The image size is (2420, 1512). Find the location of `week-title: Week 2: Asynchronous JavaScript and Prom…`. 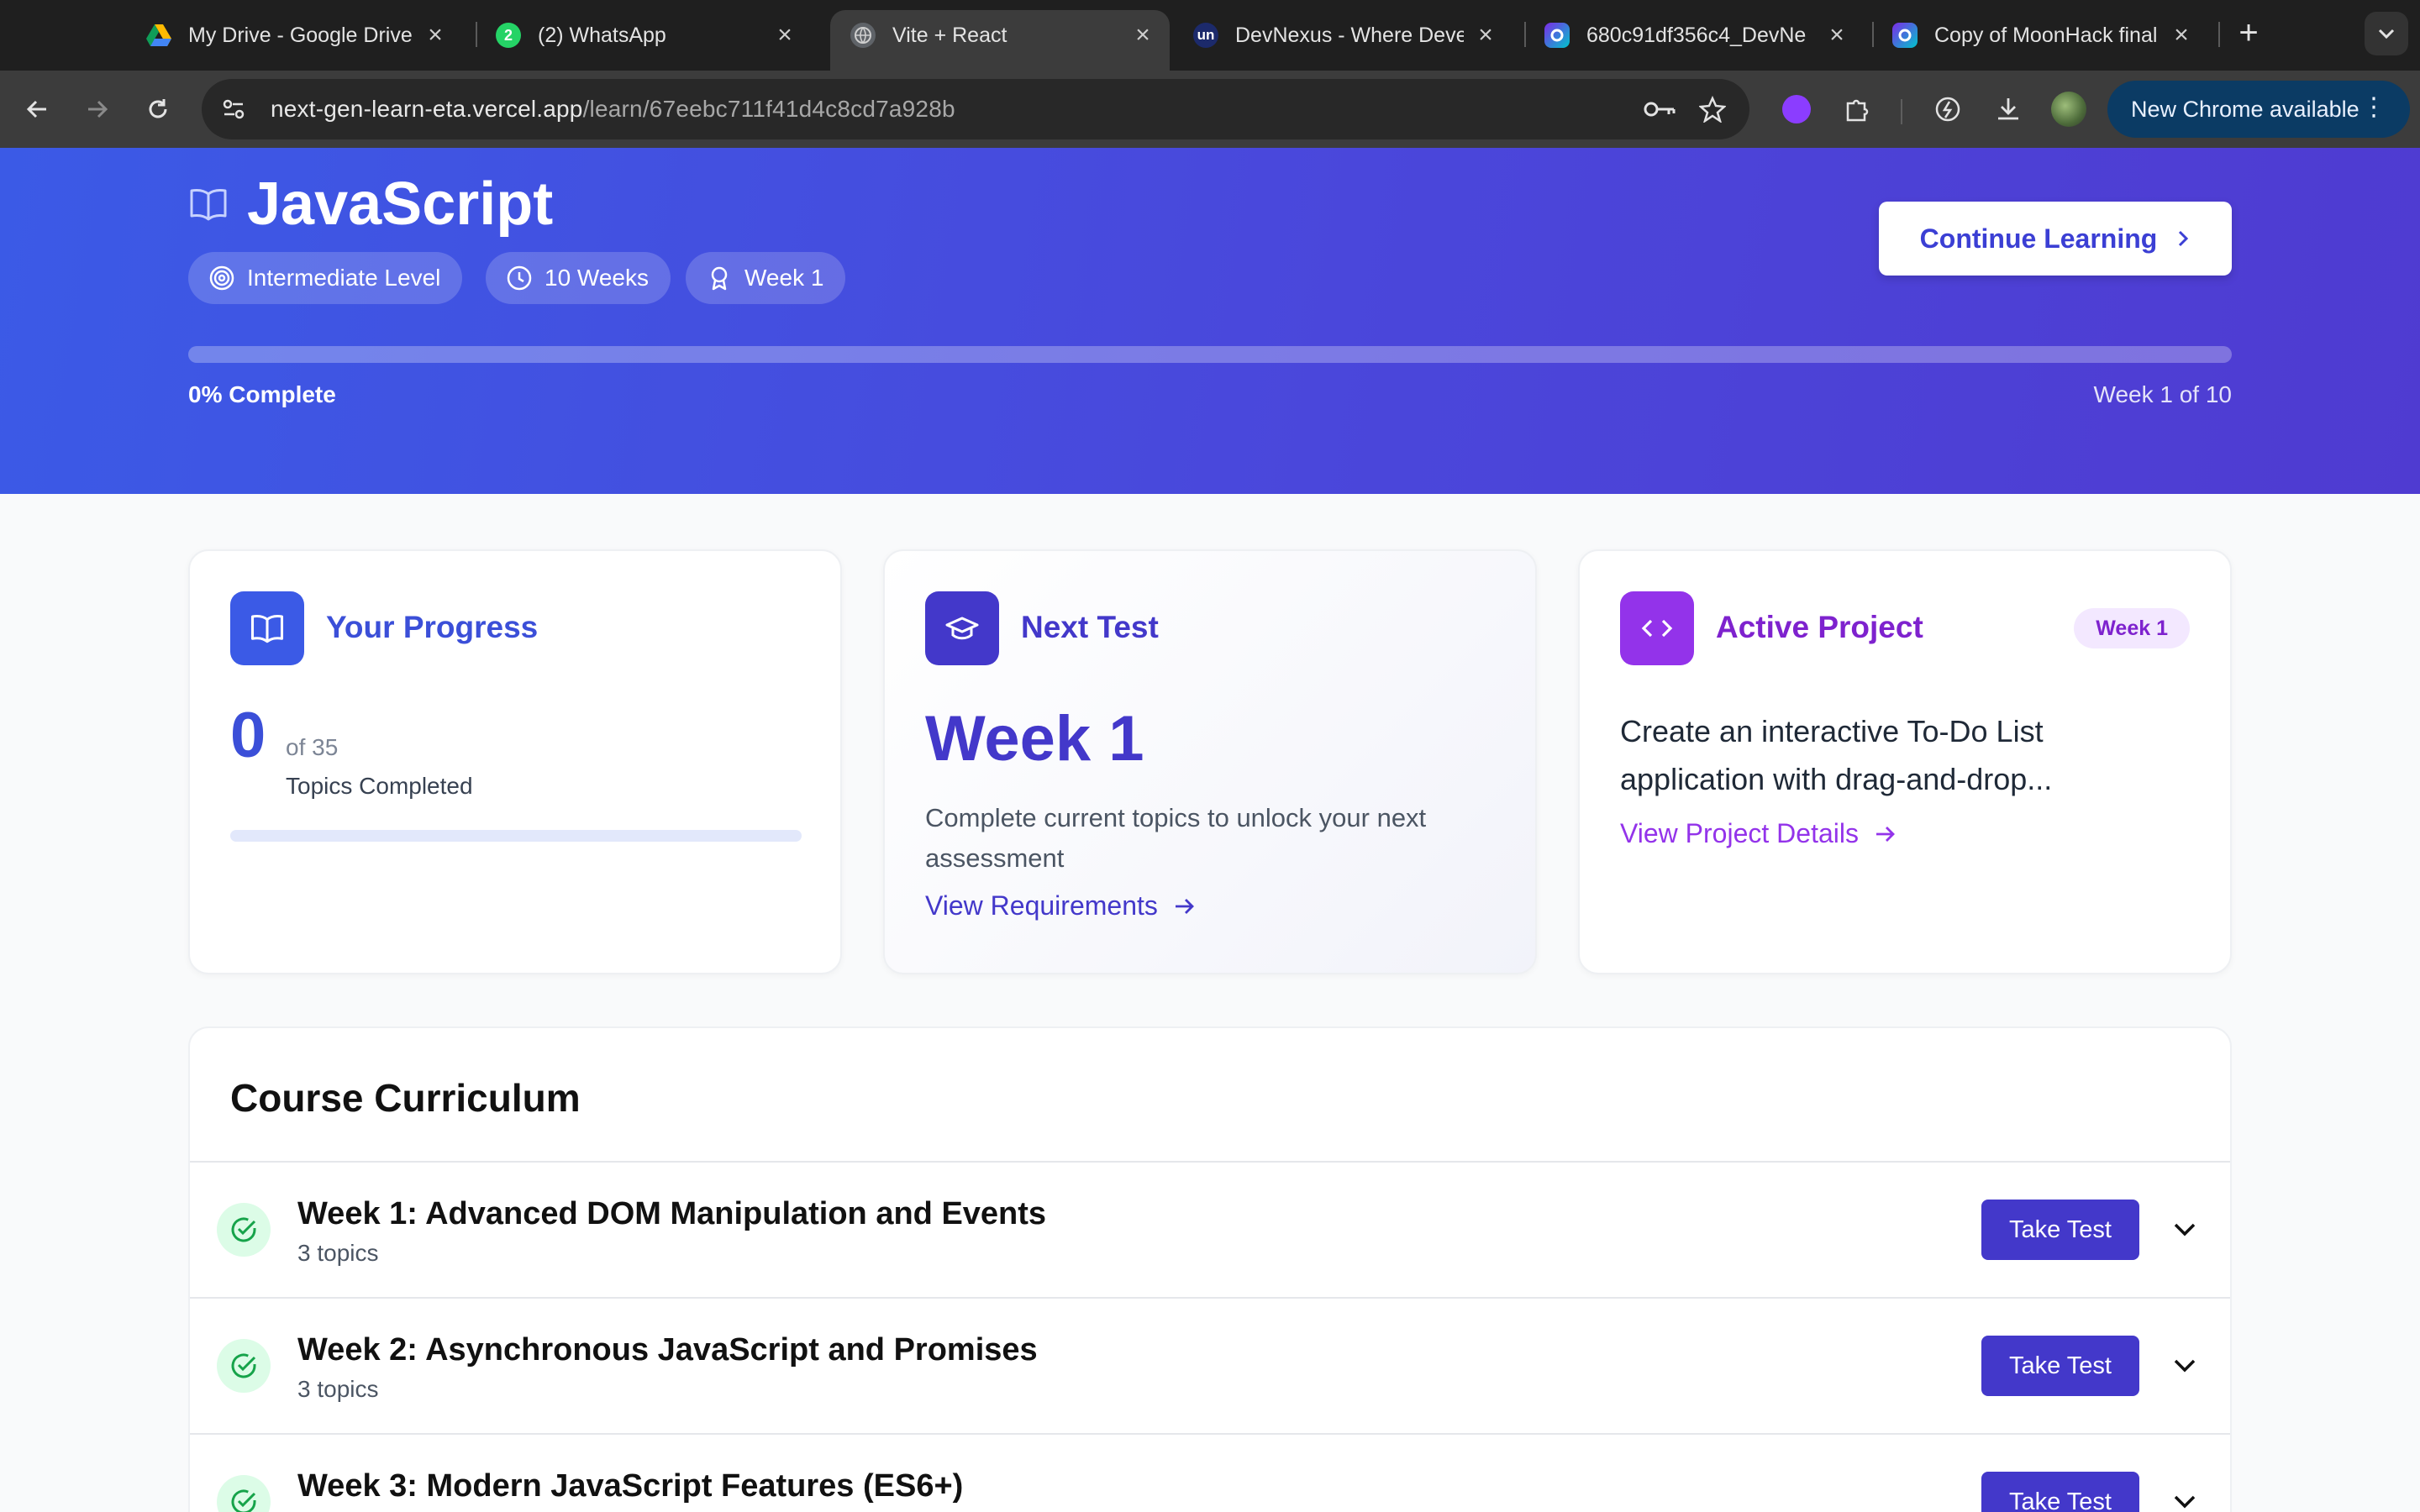

week-title: Week 2: Asynchronous JavaScript and Prom… is located at coordinates (667, 1350).